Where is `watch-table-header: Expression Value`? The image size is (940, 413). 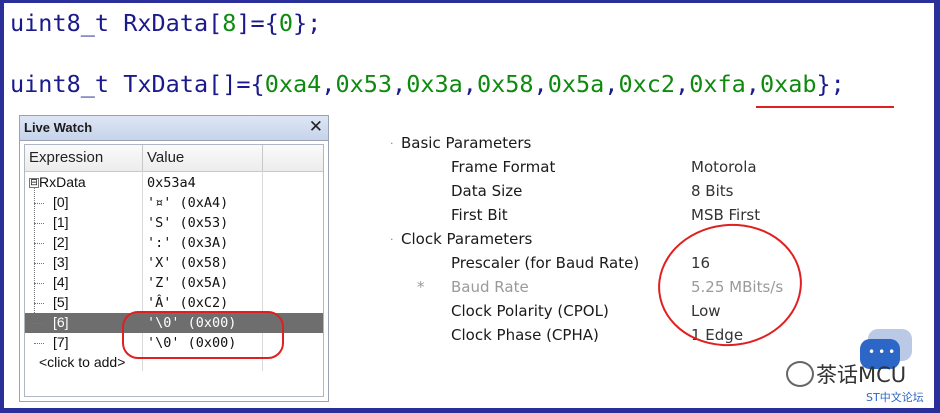
watch-table-header: Expression Value is located at coordinates (174, 158).